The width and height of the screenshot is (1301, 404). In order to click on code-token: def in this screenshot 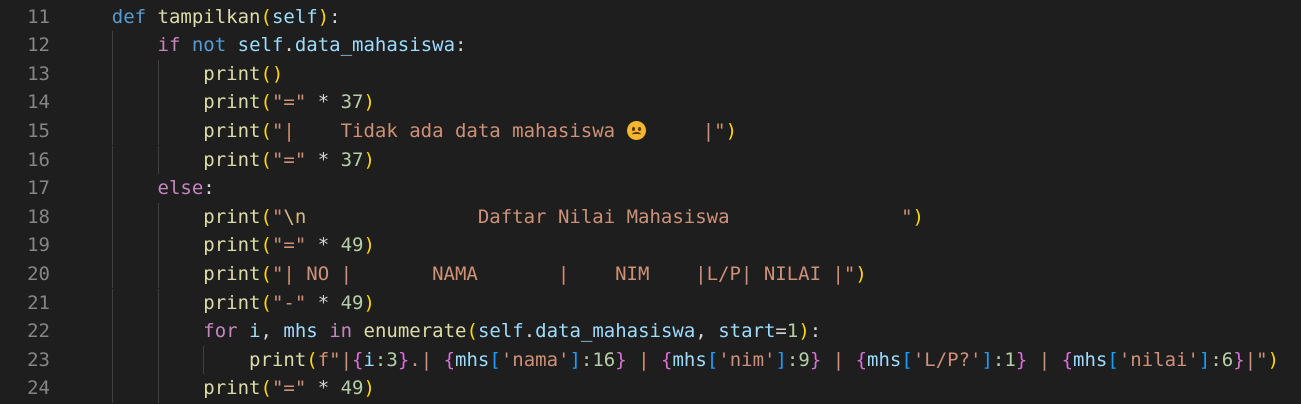, I will do `click(129, 16)`.